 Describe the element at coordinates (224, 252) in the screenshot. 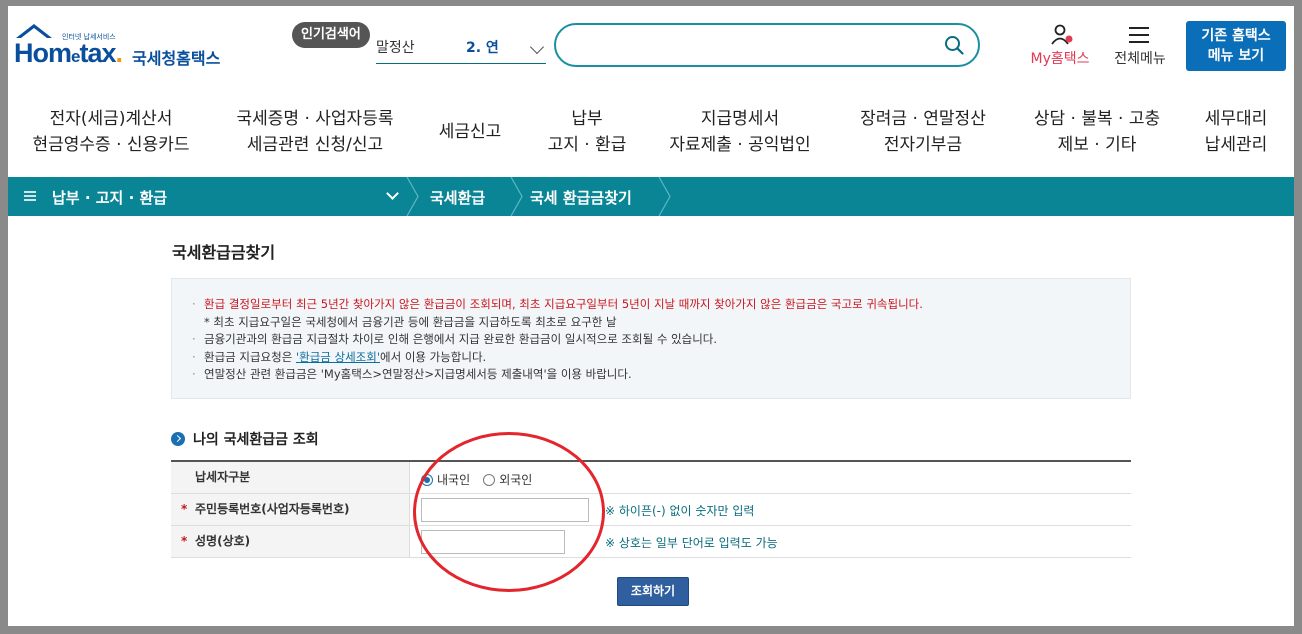

I see `page-title: 국세환급금찾기` at that location.